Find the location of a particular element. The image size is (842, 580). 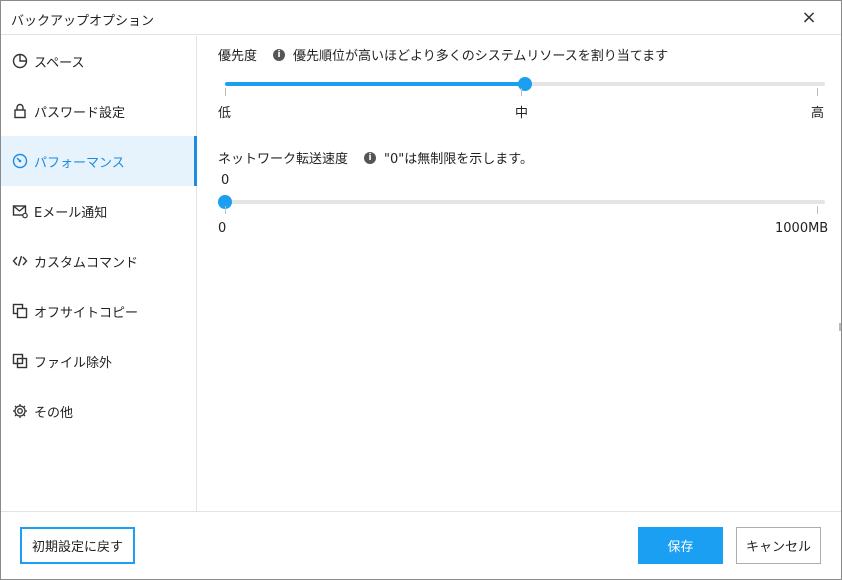

sidebar-item-performance: パフォーマンス is located at coordinates (99, 161).